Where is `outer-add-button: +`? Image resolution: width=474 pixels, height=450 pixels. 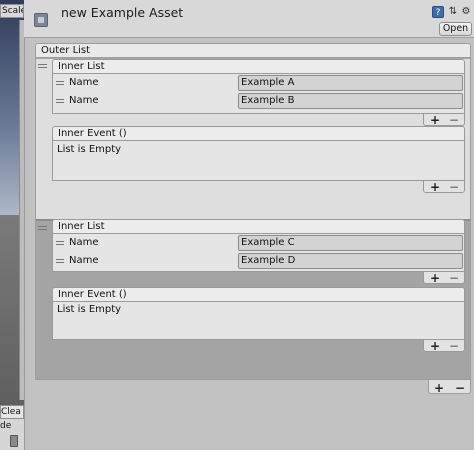
outer-add-button: + is located at coordinates (439, 388).